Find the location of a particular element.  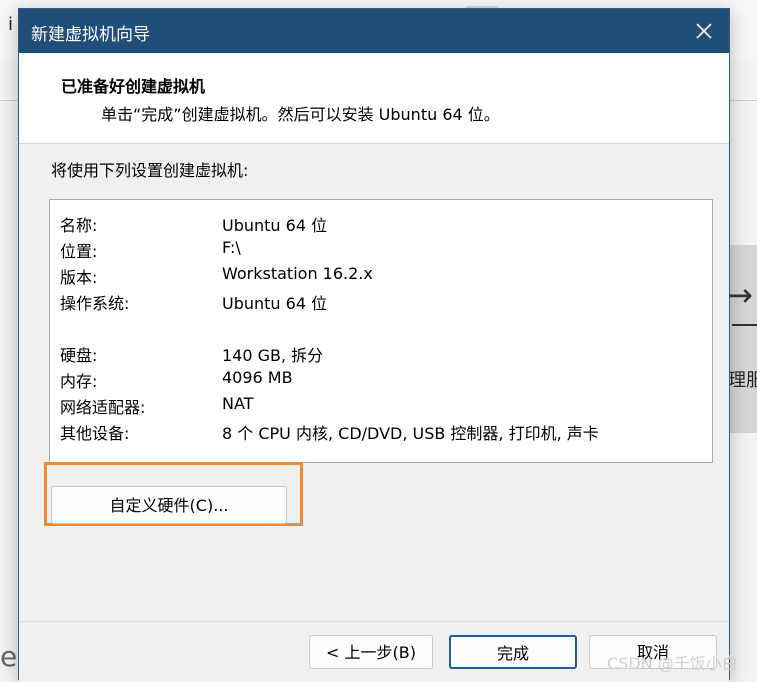

dialog-title: 新建虚拟机向导 is located at coordinates (90, 35).